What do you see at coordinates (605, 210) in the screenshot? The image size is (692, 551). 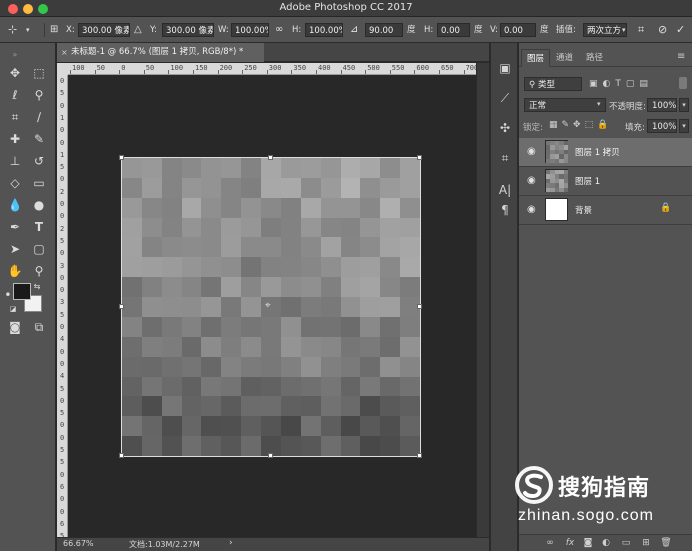 I see `layer-row: ◉ 背景 🔒` at bounding box center [605, 210].